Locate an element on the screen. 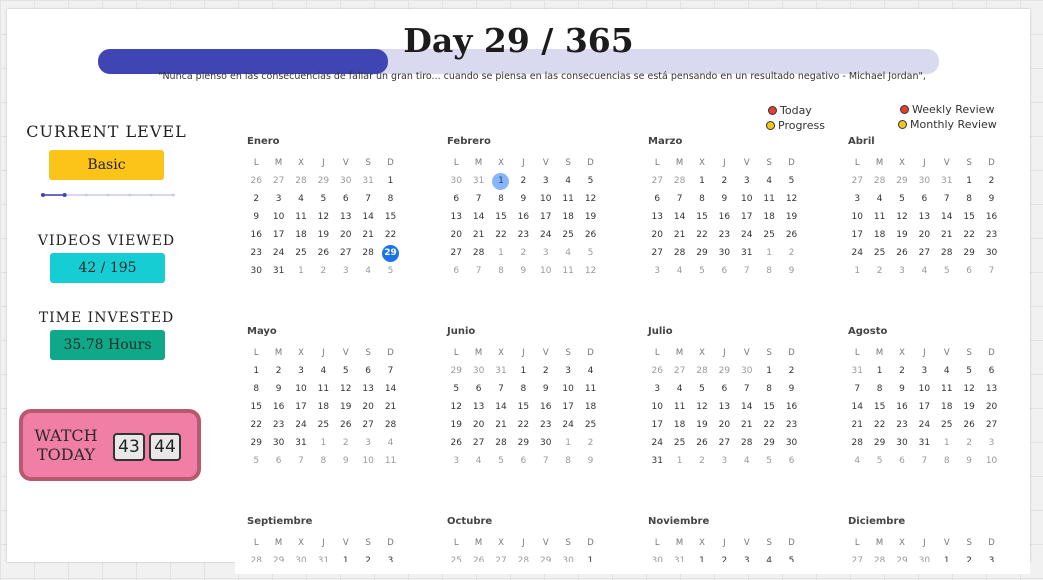 Image resolution: width=1043 pixels, height=580 pixels. calendar-day: 12 is located at coordinates (323, 217).